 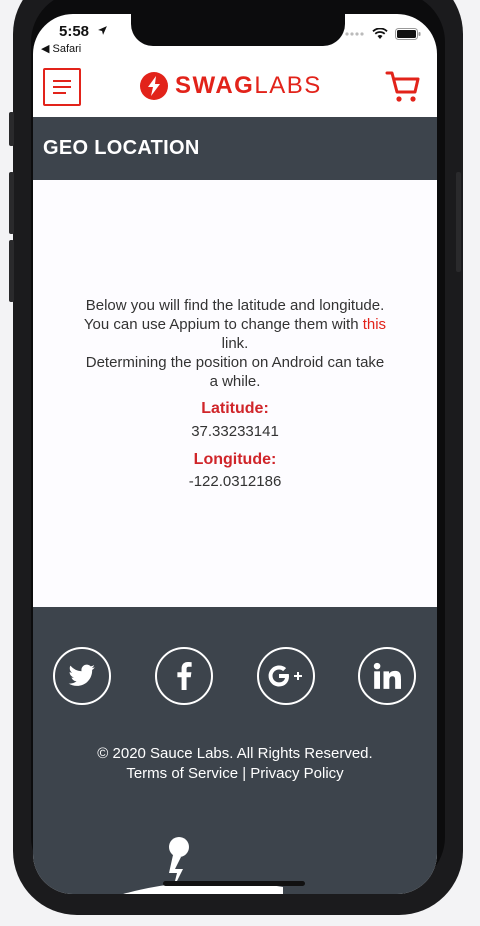 I want to click on latitude-value: 37.33233141, so click(x=235, y=431).